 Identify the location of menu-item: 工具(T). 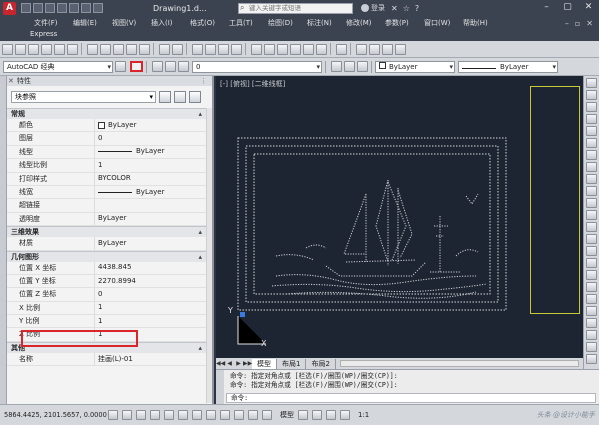
(248, 23).